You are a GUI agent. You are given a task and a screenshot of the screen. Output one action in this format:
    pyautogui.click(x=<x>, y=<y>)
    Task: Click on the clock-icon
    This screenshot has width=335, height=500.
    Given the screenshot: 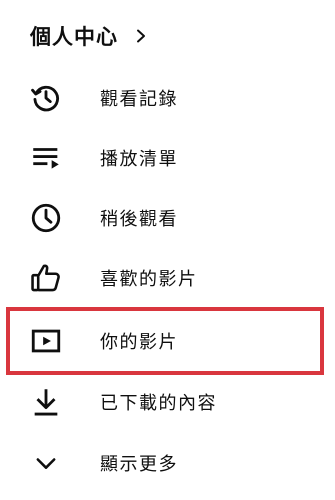 What is the action you would take?
    pyautogui.click(x=46, y=218)
    